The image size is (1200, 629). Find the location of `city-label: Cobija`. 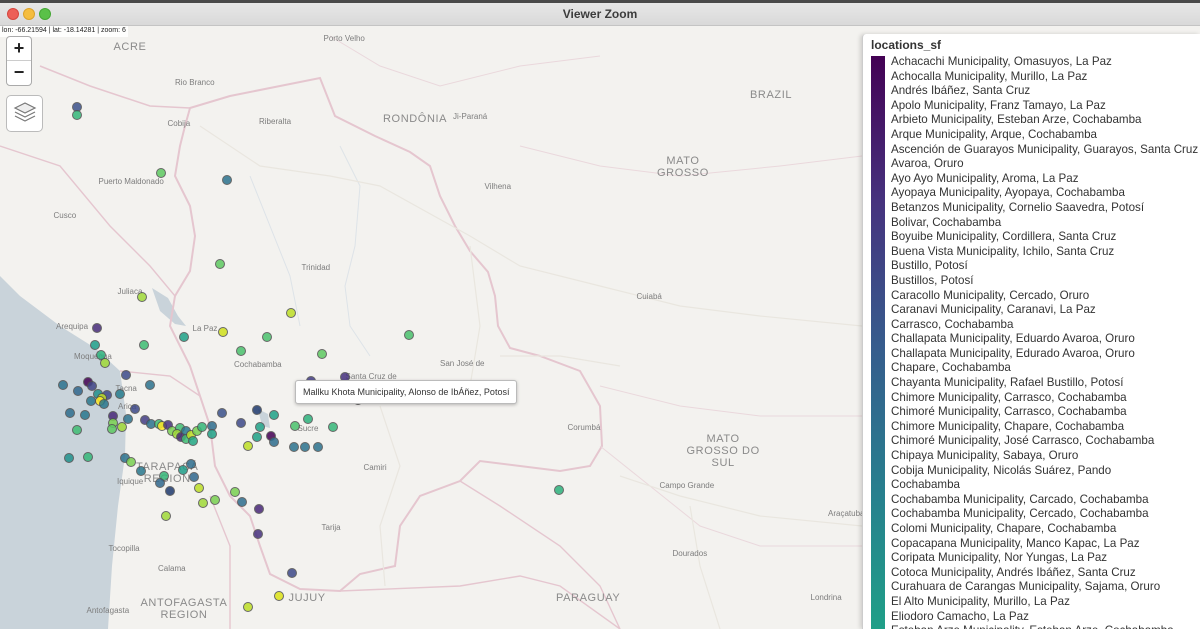

city-label: Cobija is located at coordinates (179, 123).